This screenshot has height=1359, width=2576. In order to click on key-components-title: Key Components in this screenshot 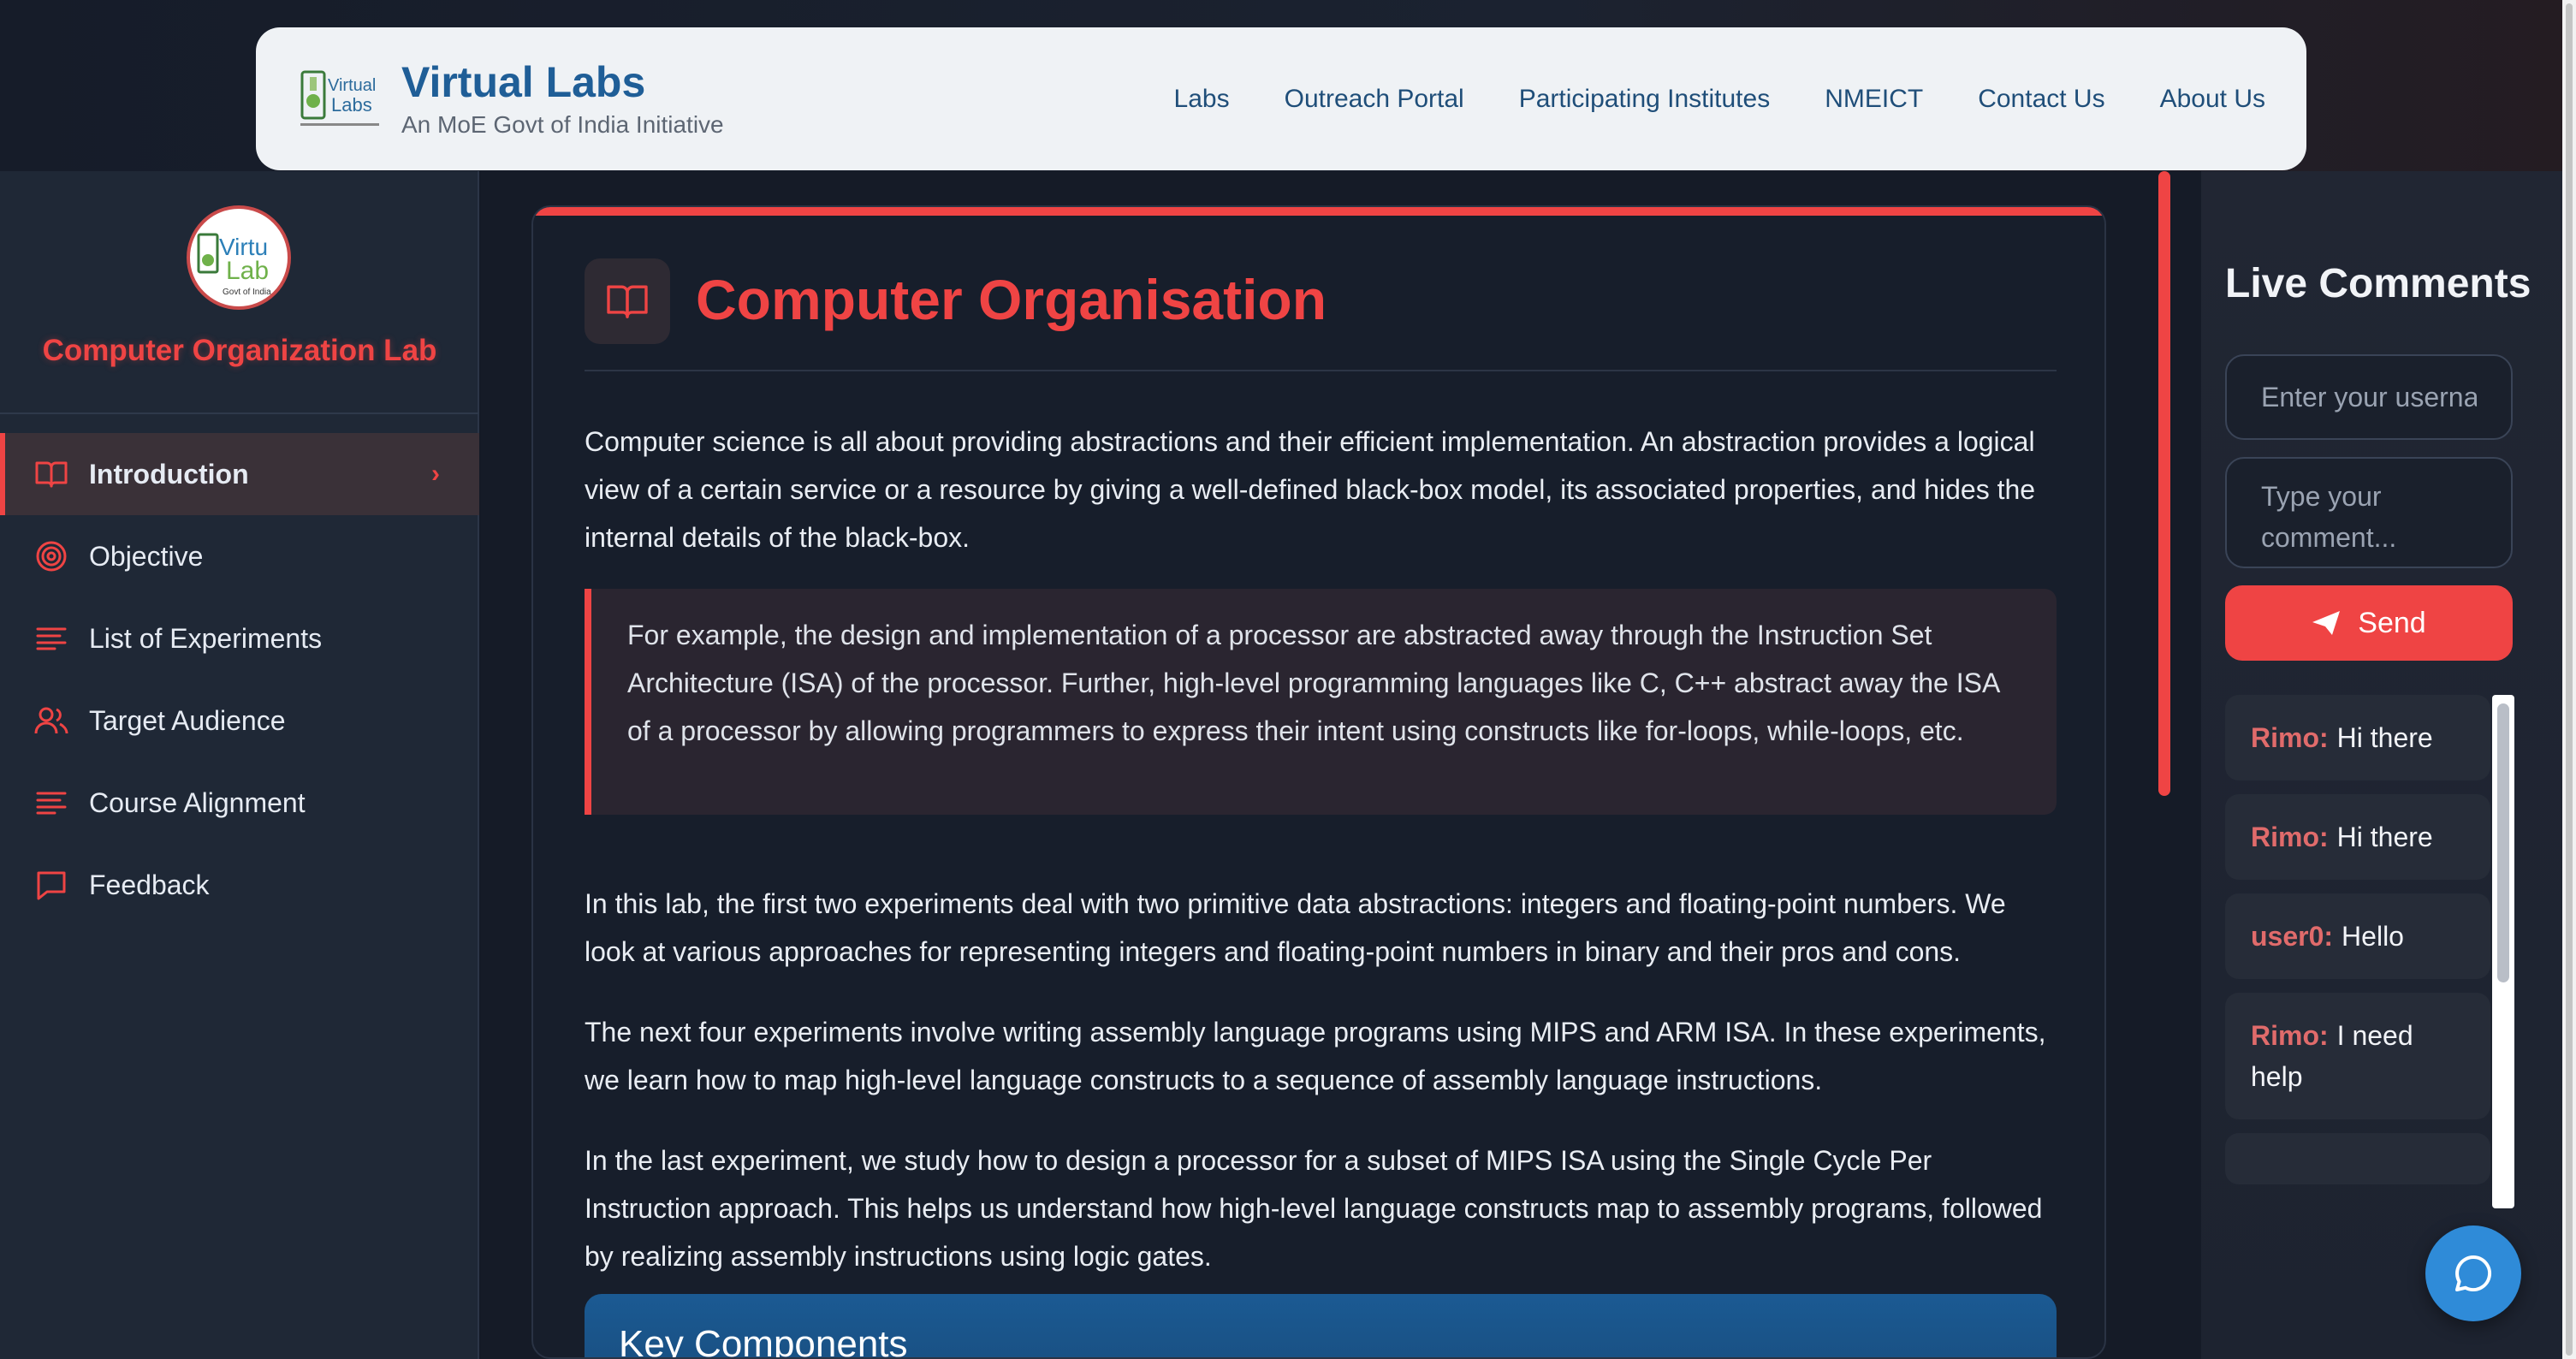, I will do `click(763, 1341)`.